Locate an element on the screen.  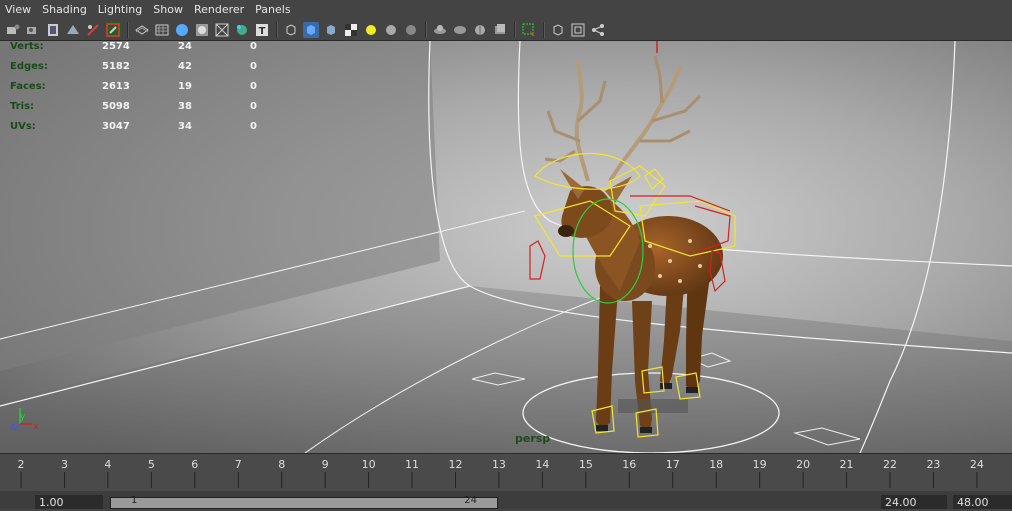
hud-label: Edges: is located at coordinates (29, 66).